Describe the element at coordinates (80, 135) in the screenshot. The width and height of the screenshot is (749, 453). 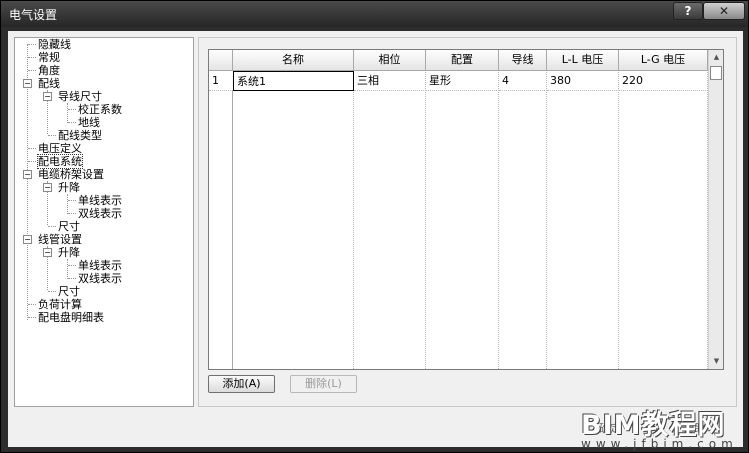
I see `tree-item-wire-types: 配线类型` at that location.